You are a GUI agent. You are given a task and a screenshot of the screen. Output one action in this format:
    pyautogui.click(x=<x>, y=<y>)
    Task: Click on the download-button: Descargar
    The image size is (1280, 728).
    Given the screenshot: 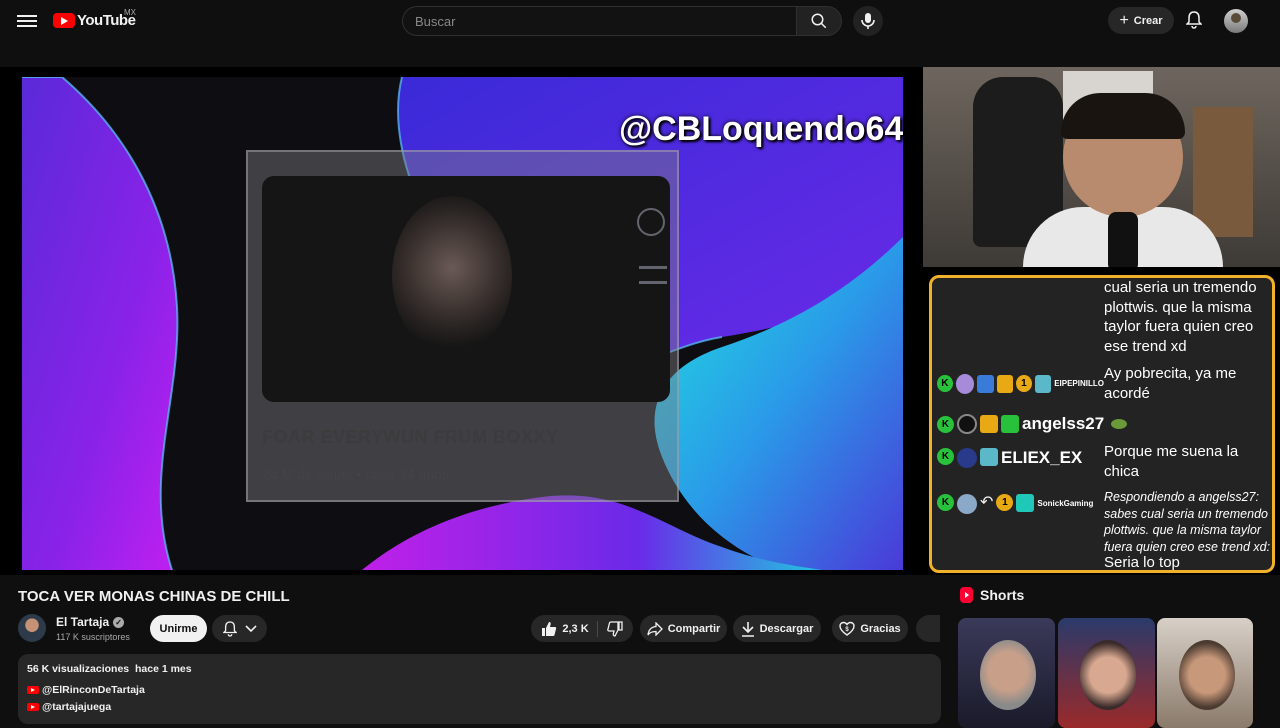 What is the action you would take?
    pyautogui.click(x=777, y=628)
    